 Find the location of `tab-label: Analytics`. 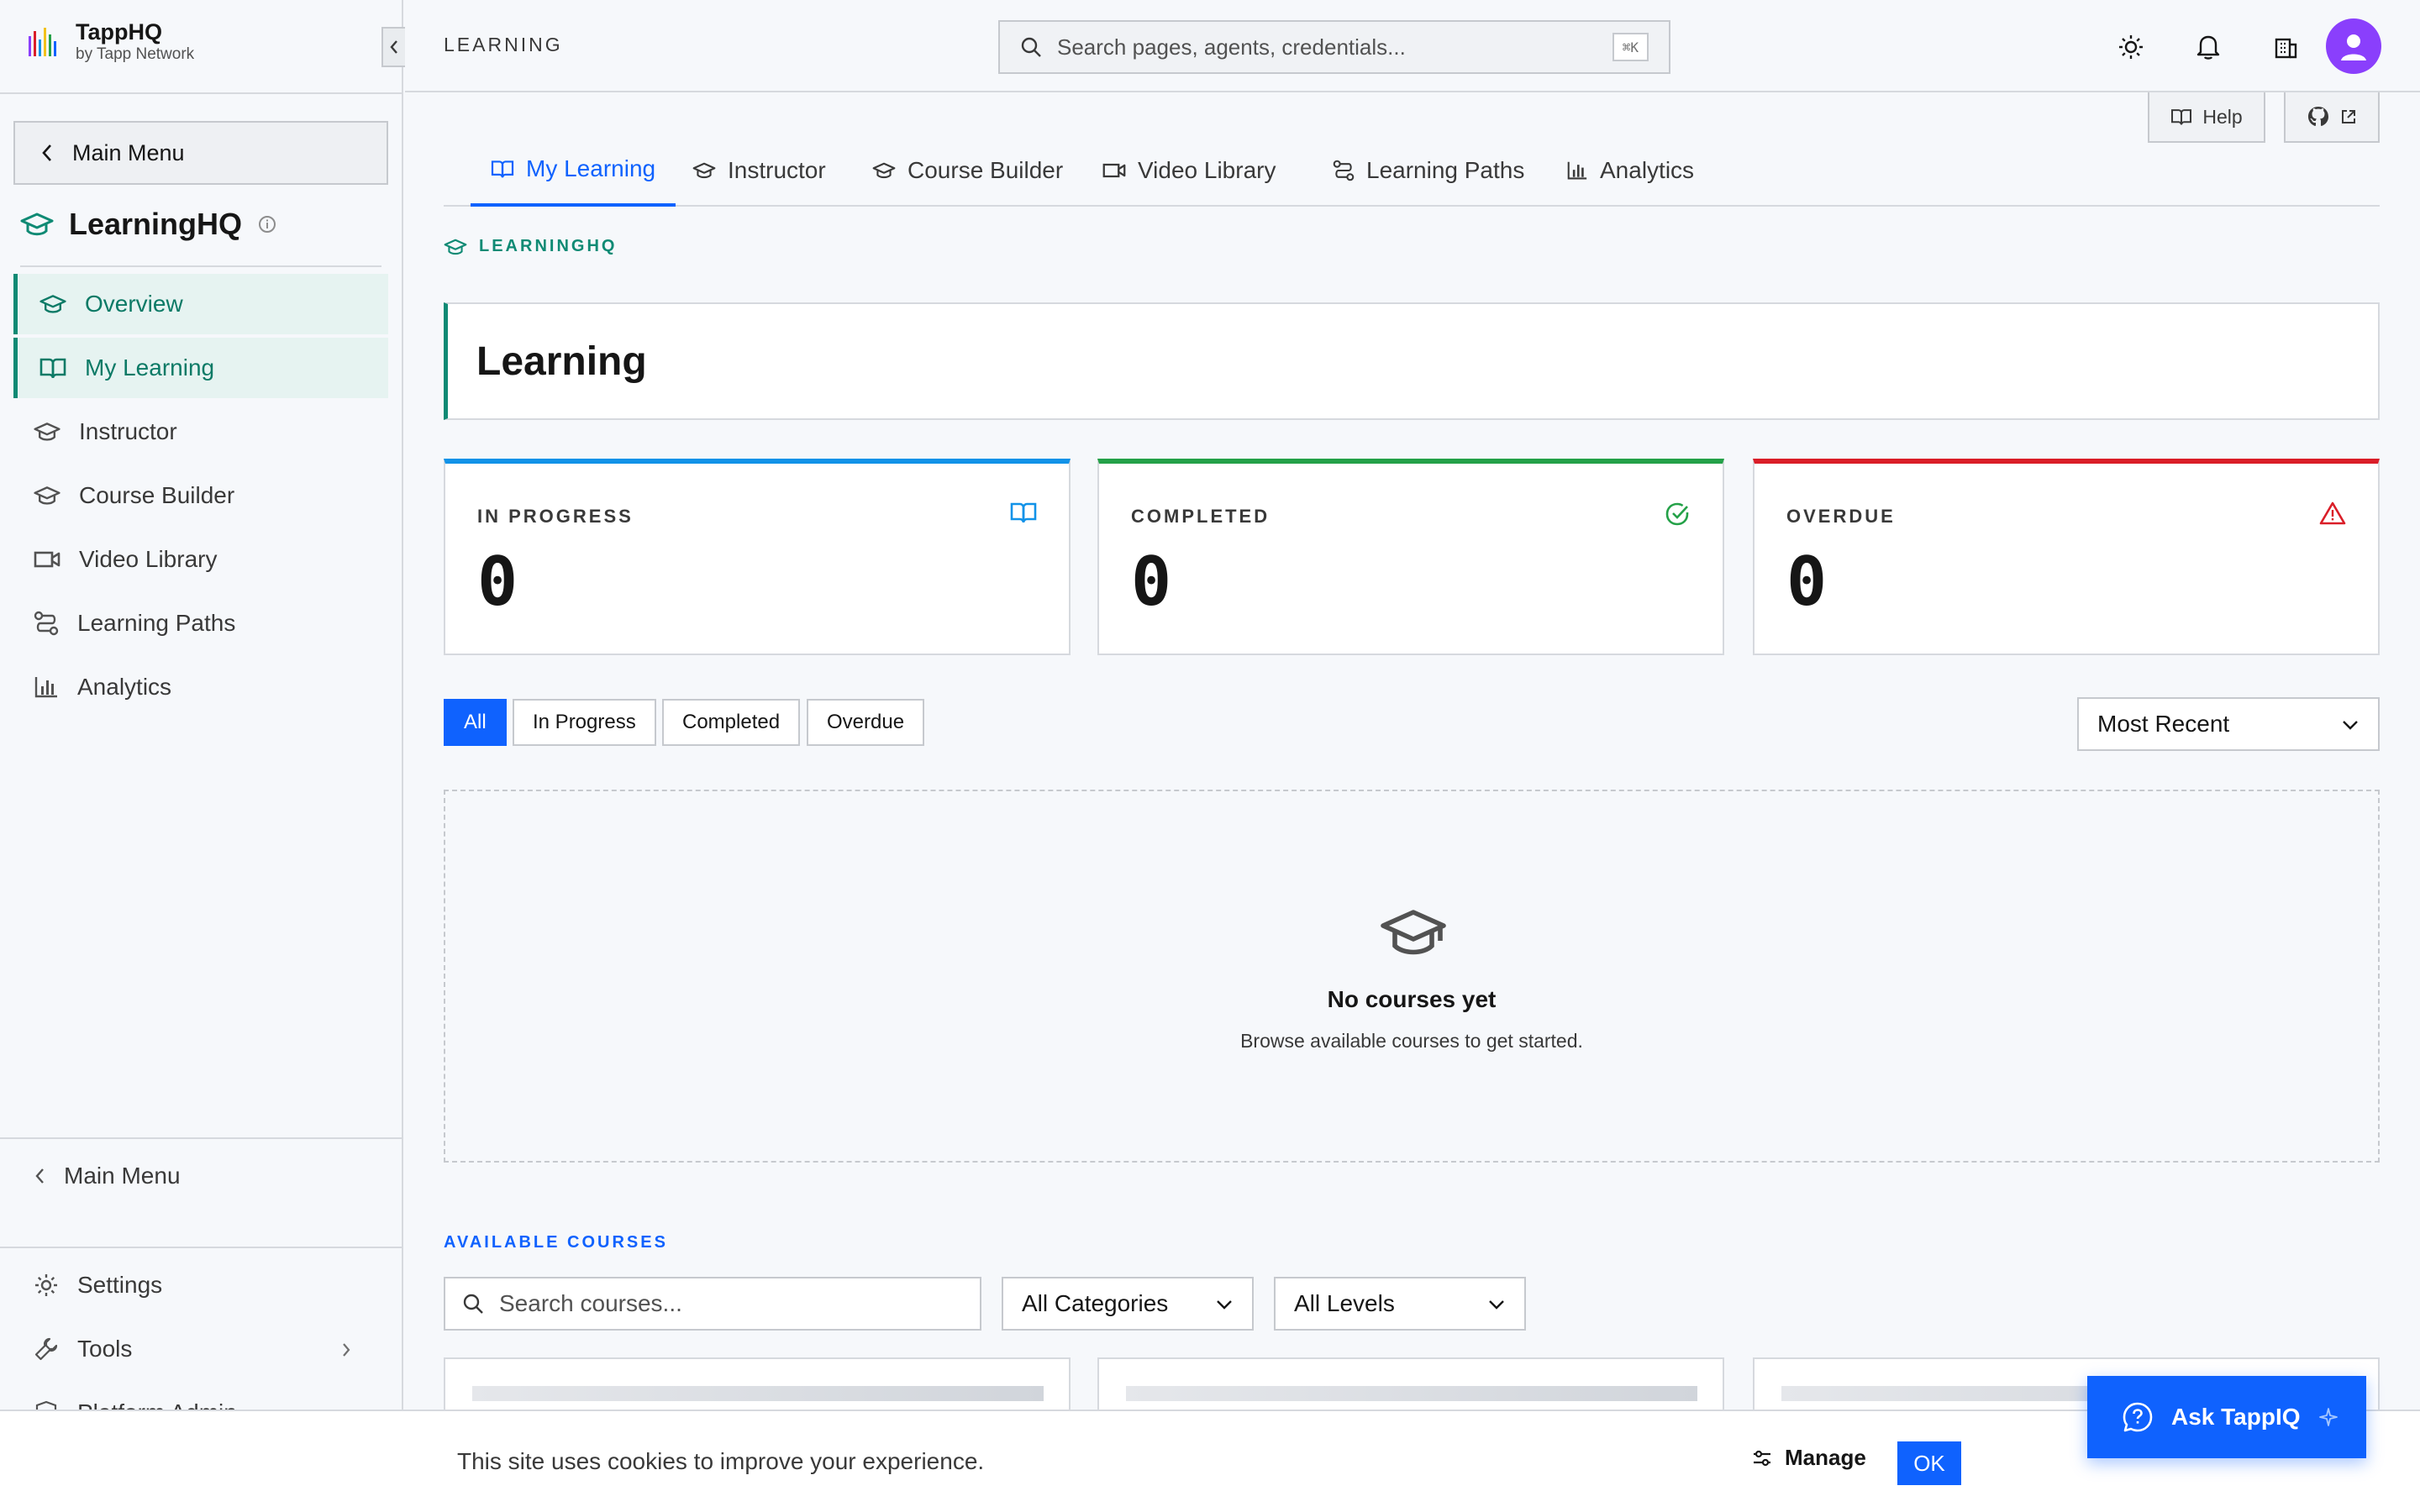

tab-label: Analytics is located at coordinates (1648, 170).